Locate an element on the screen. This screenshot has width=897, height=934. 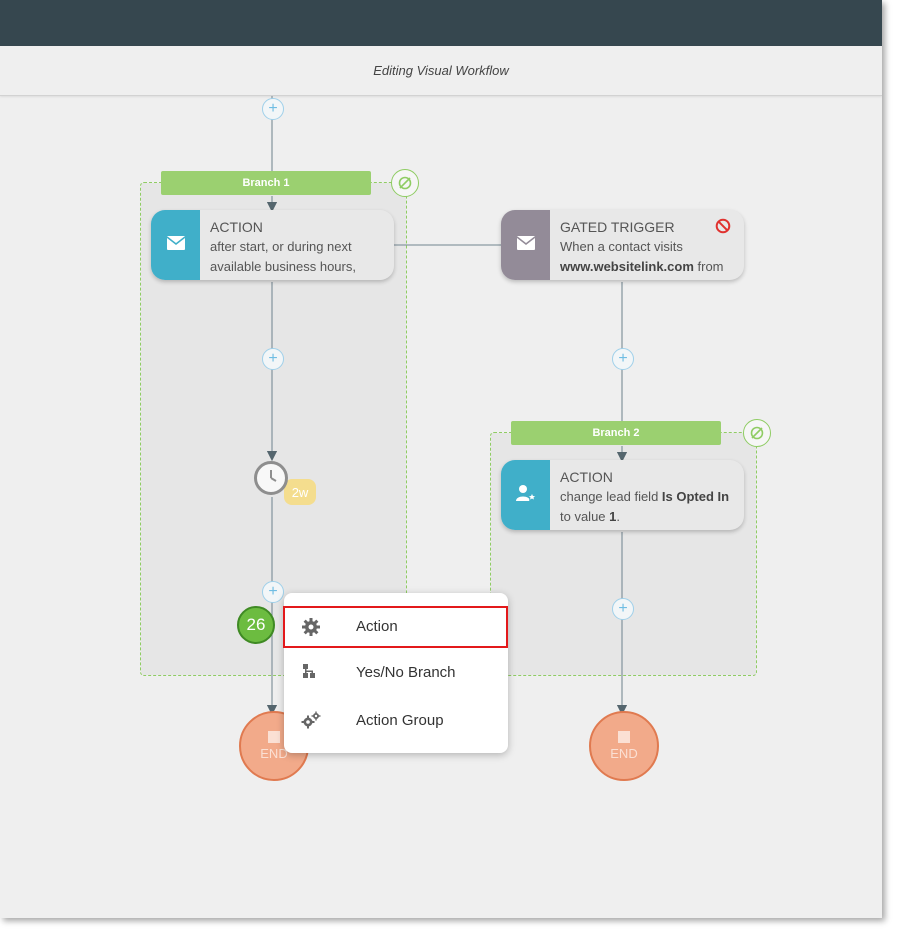
gears-icon is located at coordinates (311, 721).